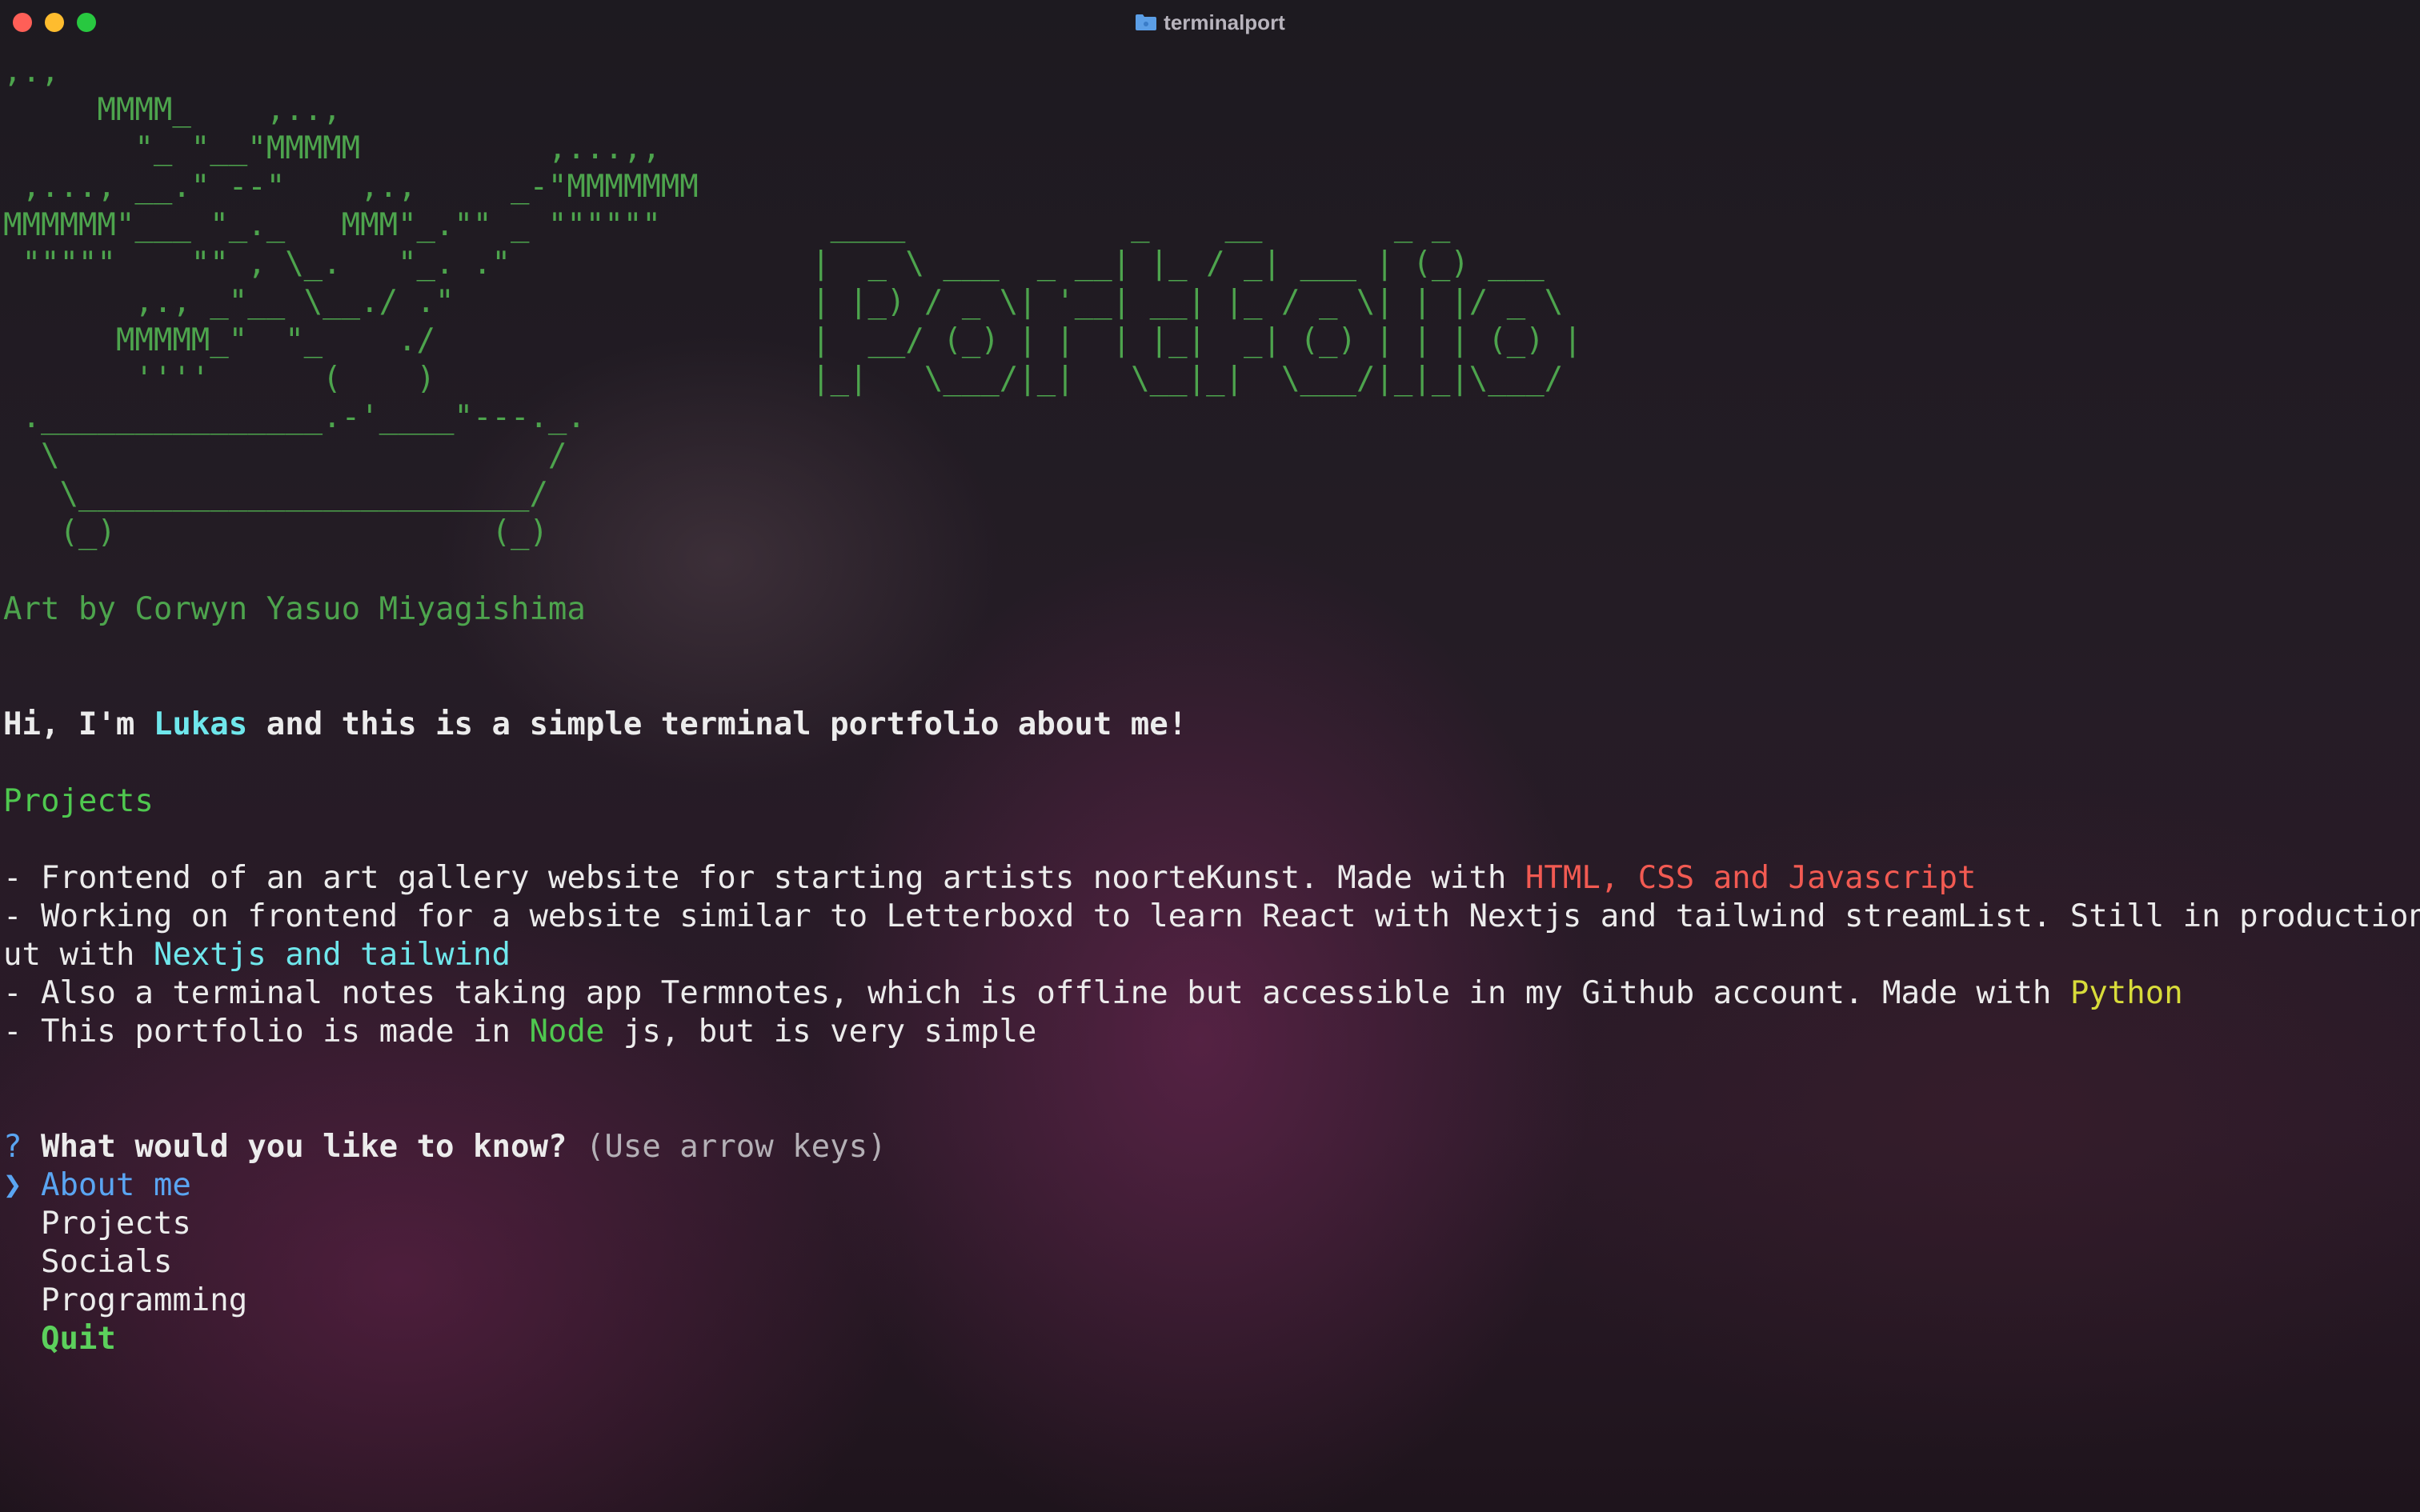 The height and width of the screenshot is (1512, 2420). Describe the element at coordinates (78, 801) in the screenshot. I see `projects-heading: Projects` at that location.